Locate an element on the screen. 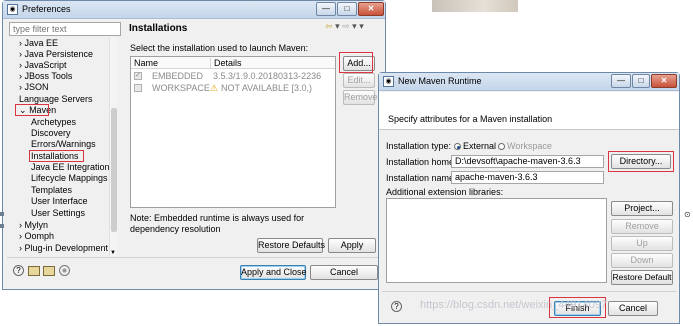  title-bar: ◉ New Maven Runtime — □ ✕ is located at coordinates (529, 82).